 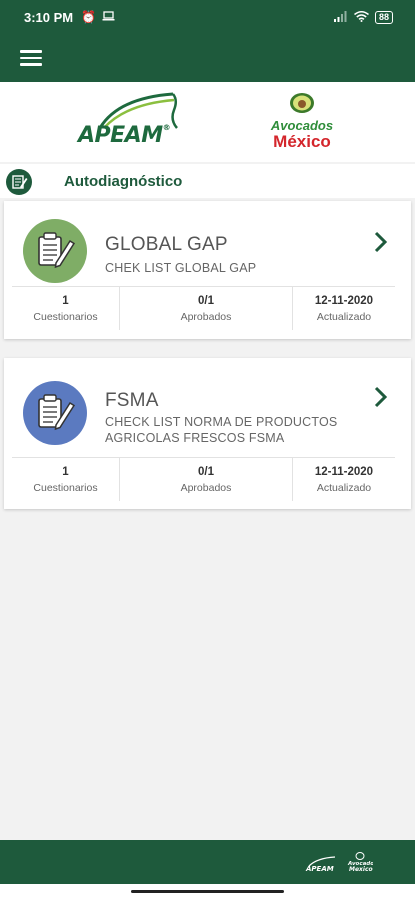 I want to click on footer-logos: APEAM Avocados Mexico, so click(x=339, y=862).